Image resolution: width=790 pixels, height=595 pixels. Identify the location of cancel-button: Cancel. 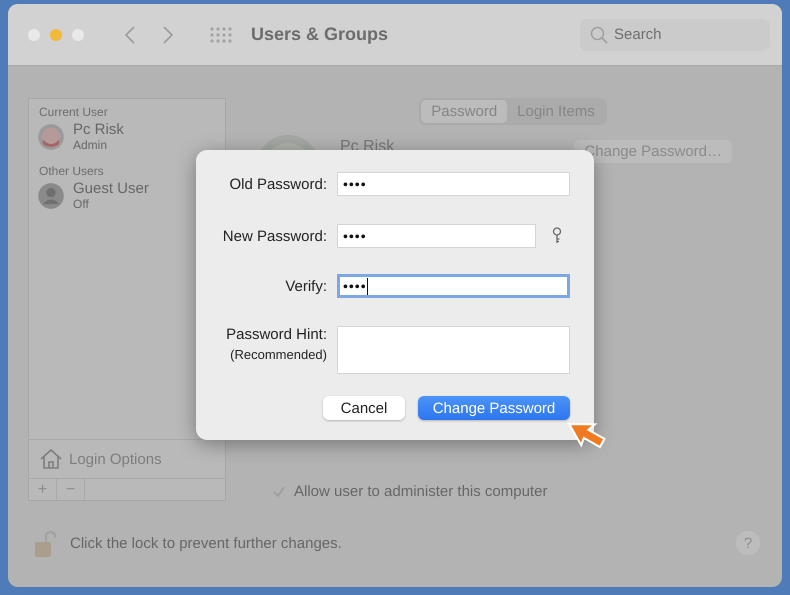
(364, 408).